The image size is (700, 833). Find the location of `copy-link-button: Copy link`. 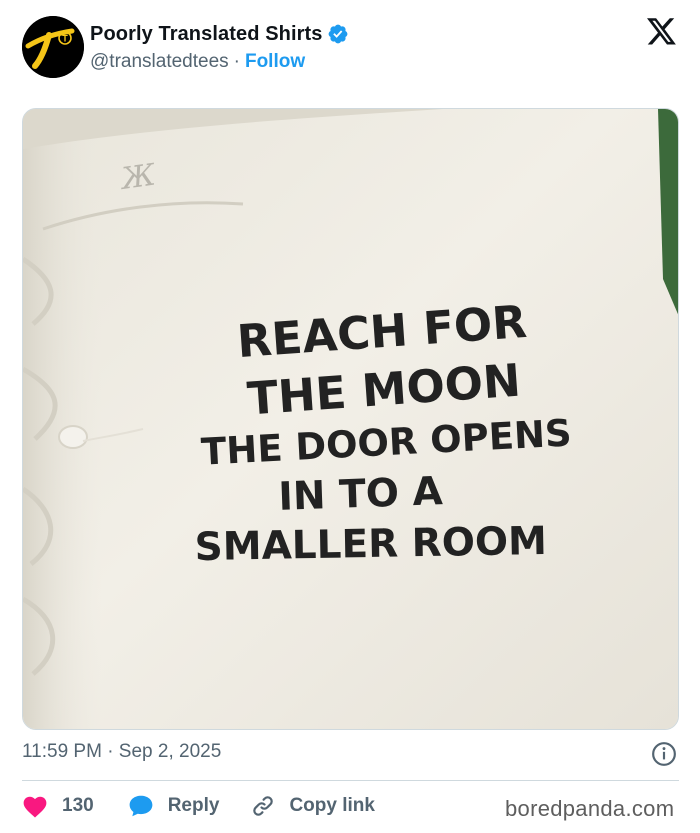

copy-link-button: Copy link is located at coordinates (313, 806).